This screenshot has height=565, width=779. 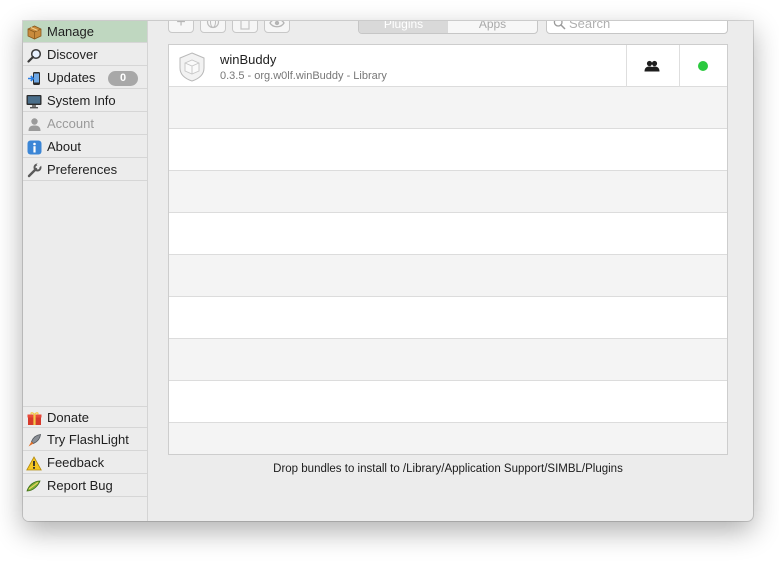 I want to click on info-icon, so click(x=34, y=147).